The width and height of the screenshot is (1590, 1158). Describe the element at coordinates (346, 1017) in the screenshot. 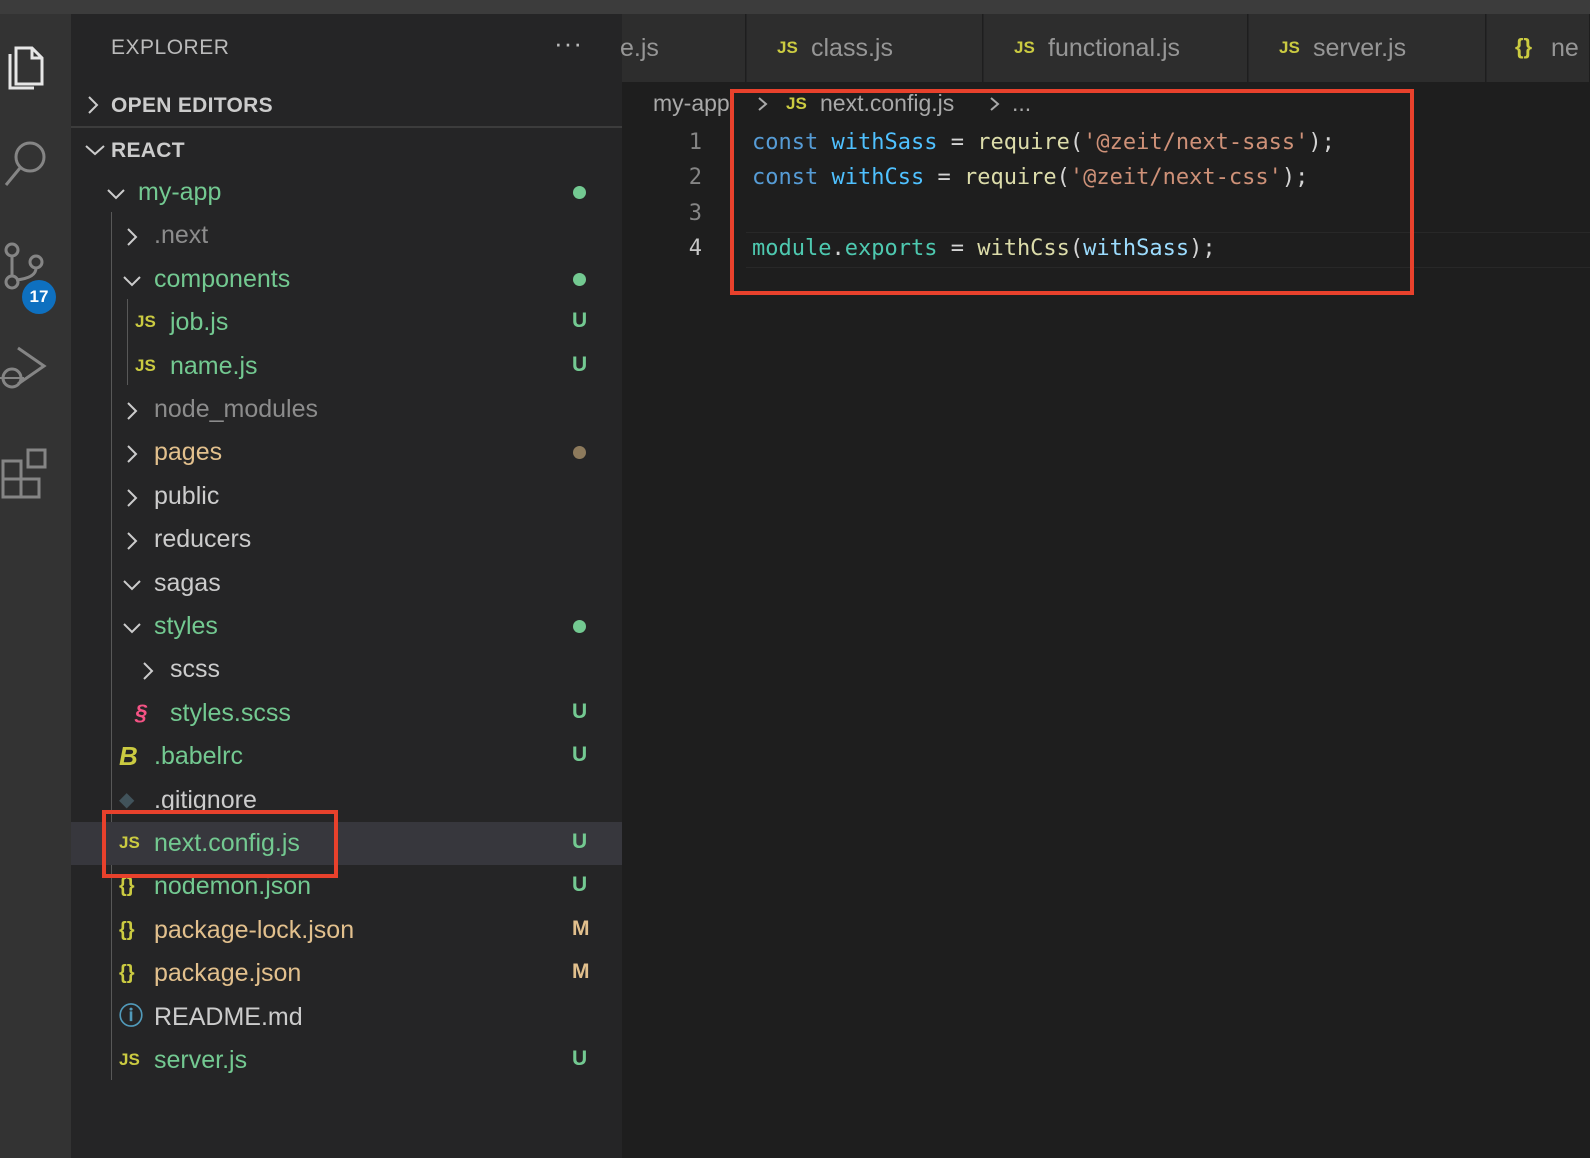

I see `tree-item-readme-md: ⓘ README.md` at that location.